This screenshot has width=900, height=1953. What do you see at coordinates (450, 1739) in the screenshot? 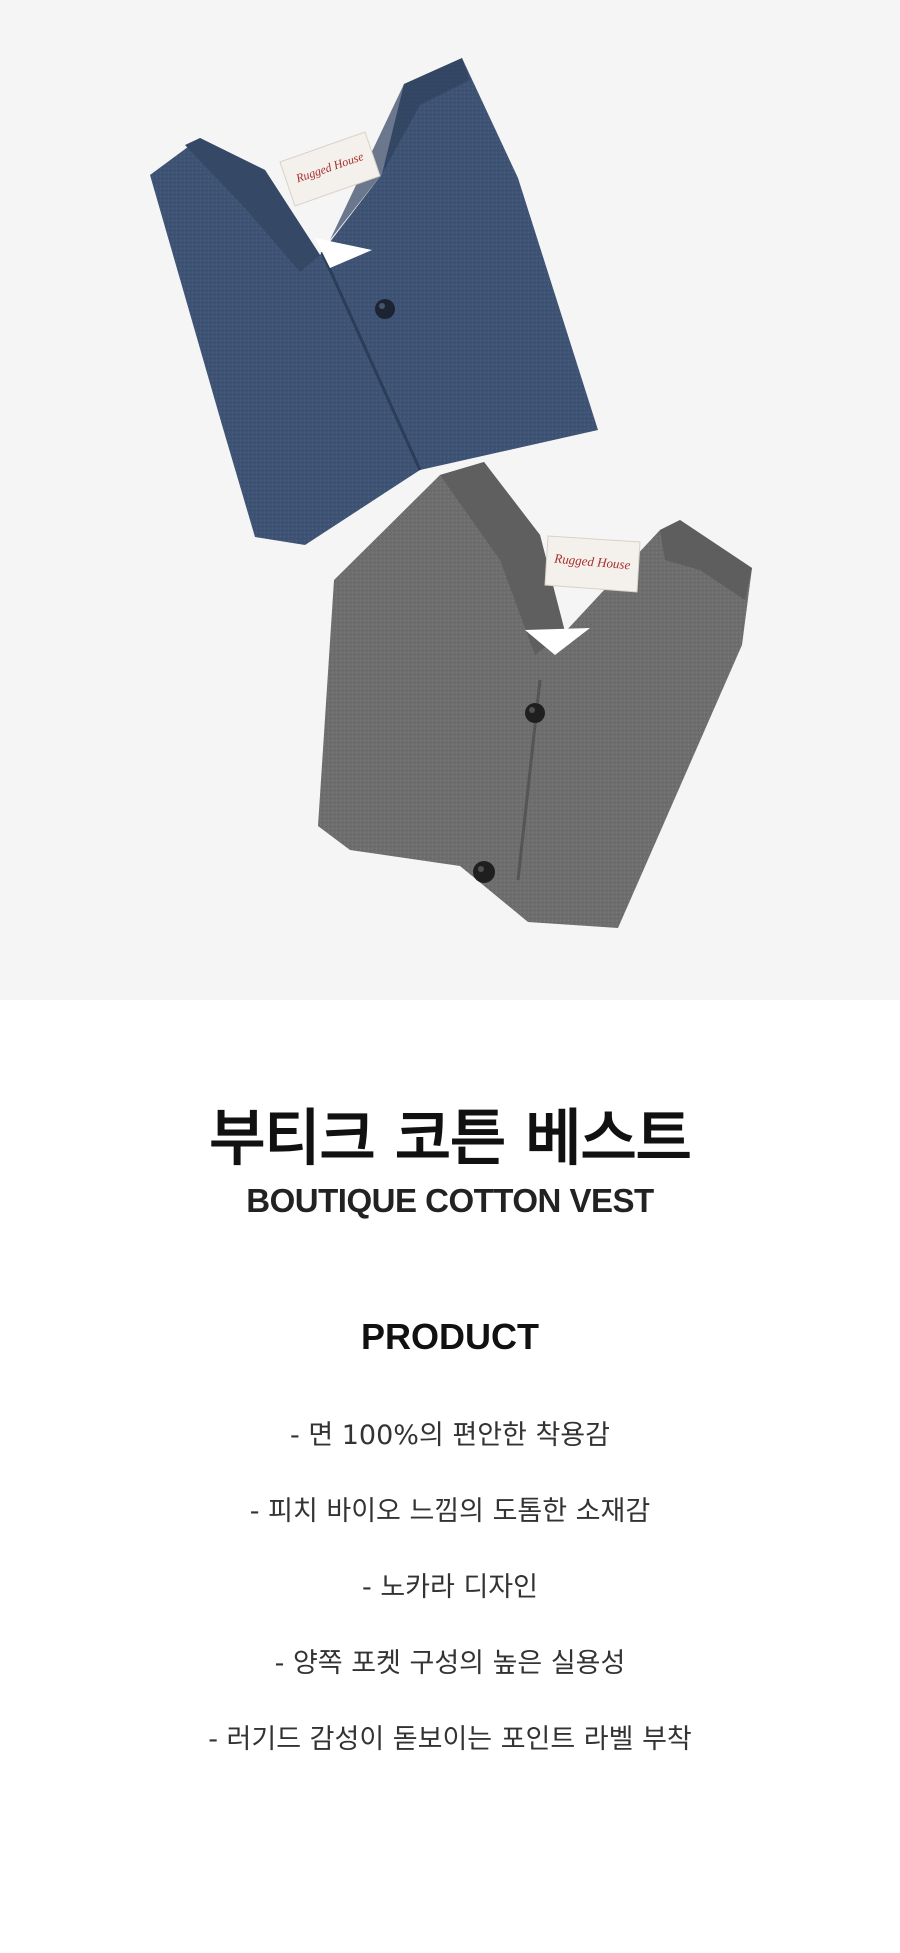
I see `feature-item: - 러기드 감성이 돋보이는 포인트 라벨 부착` at bounding box center [450, 1739].